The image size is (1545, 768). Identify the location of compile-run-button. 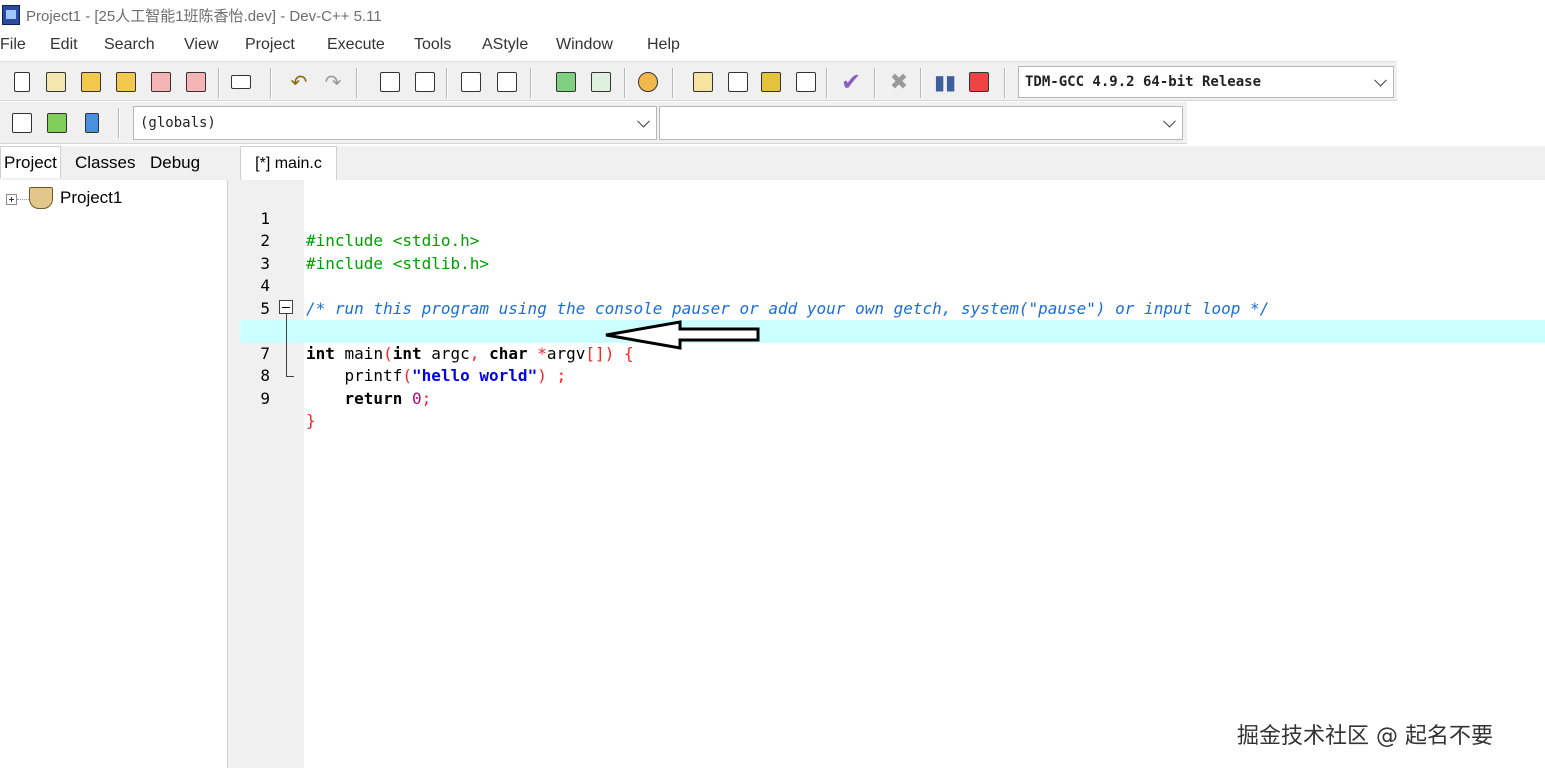
(771, 82).